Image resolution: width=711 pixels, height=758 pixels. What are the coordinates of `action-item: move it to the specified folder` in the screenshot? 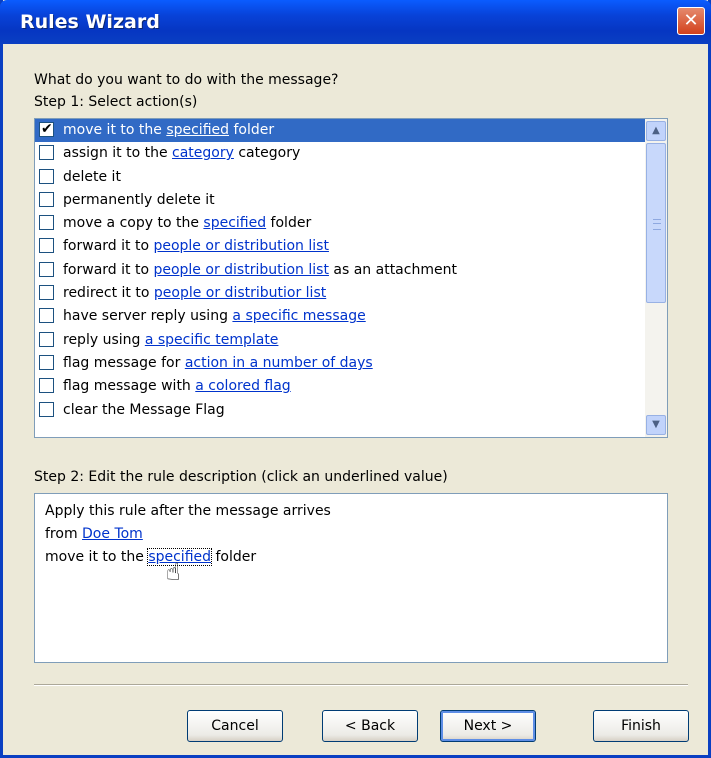 It's located at (340, 130).